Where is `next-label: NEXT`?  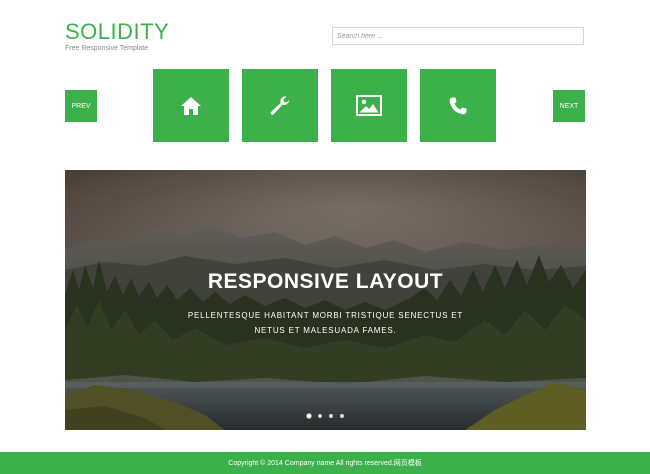
next-label: NEXT is located at coordinates (569, 106).